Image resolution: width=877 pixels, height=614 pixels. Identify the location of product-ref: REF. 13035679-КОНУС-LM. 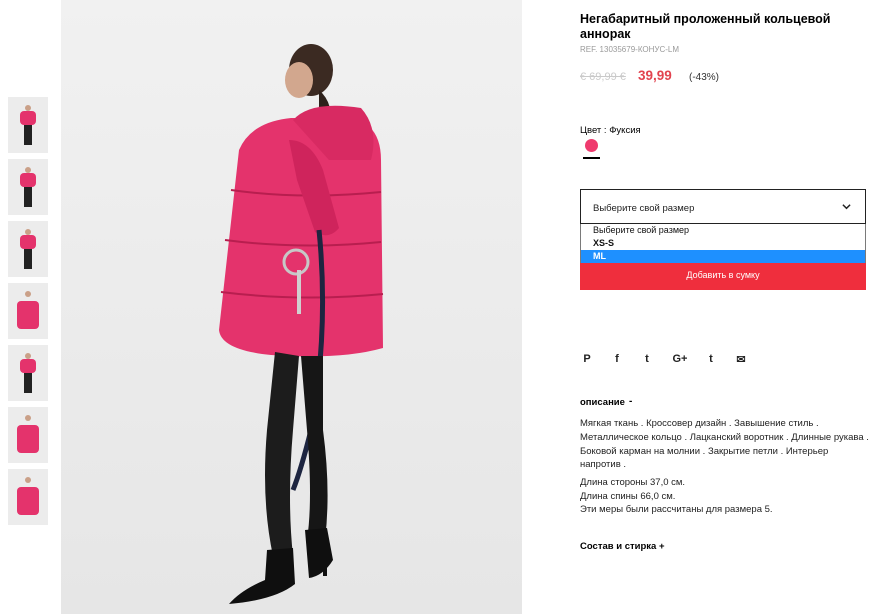
(630, 49).